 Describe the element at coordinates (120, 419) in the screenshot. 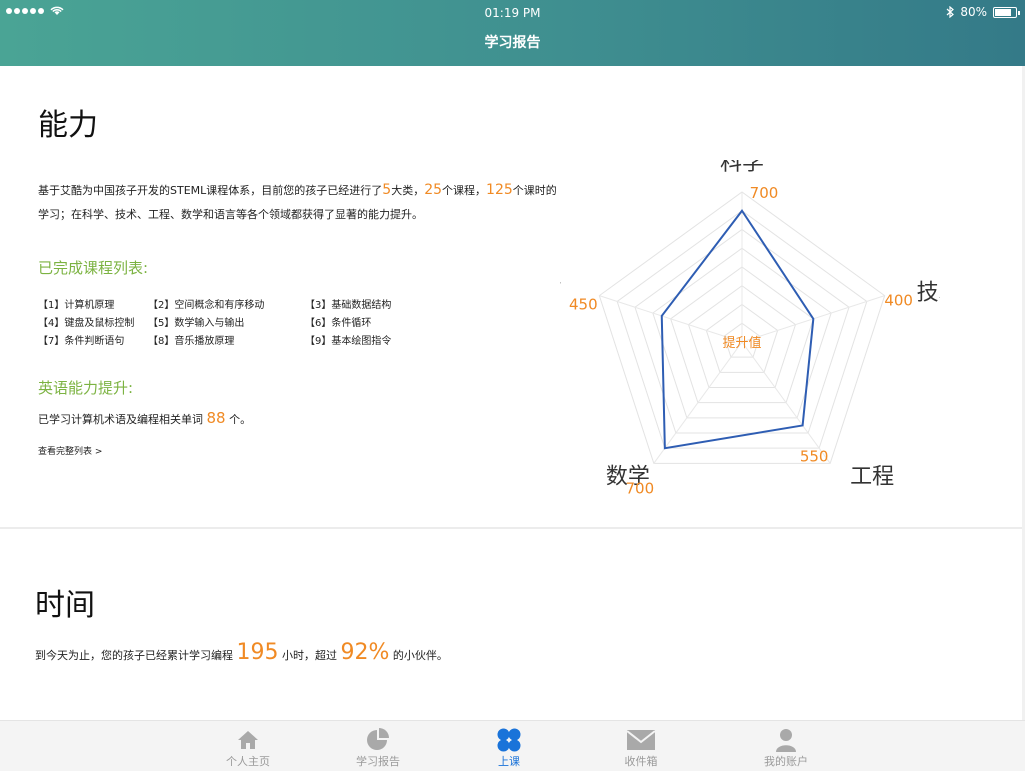

I see `vocab-text-1: 已学习计算机术语及编程相关单词` at that location.